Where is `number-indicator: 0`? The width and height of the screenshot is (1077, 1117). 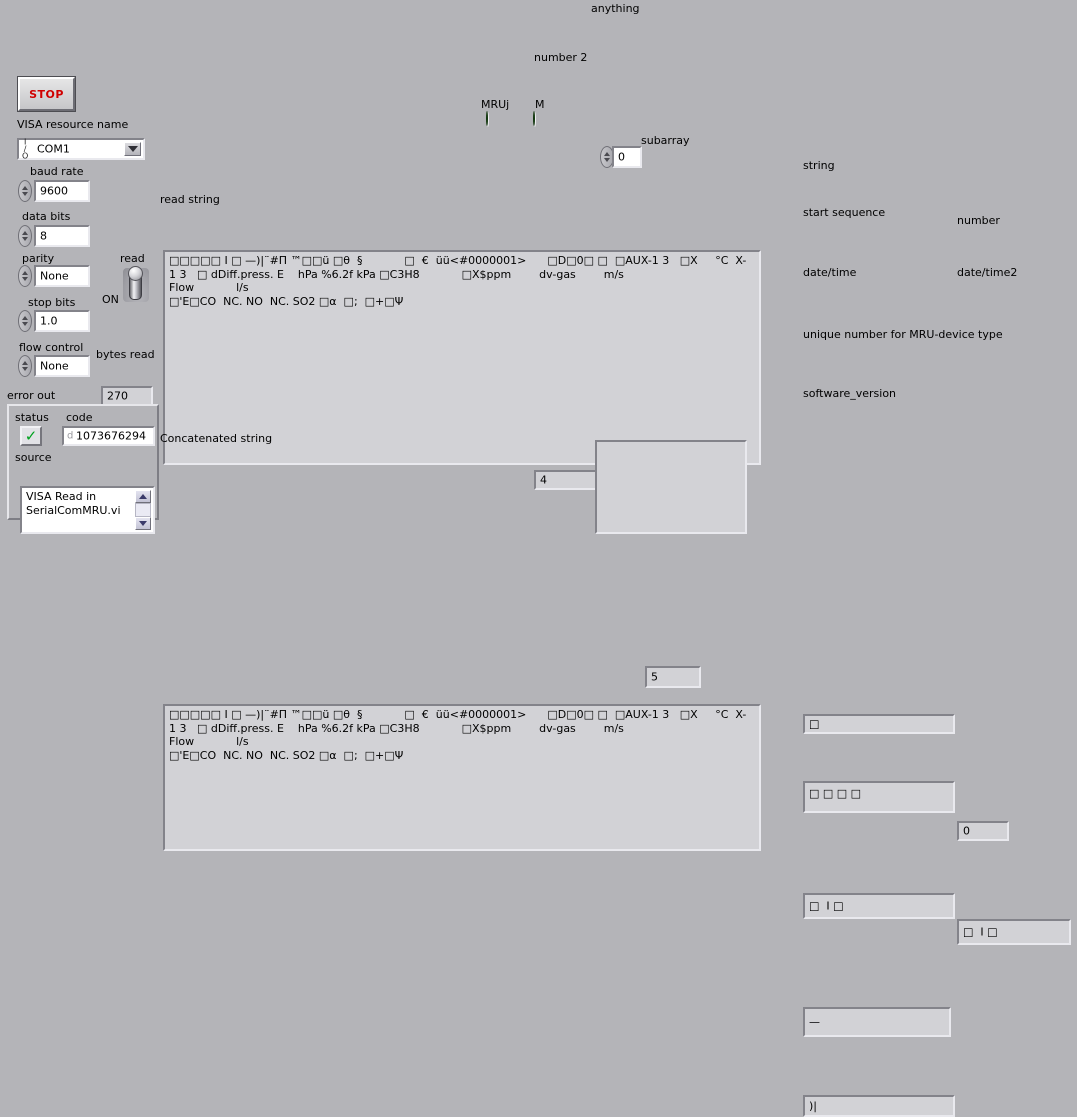
number-indicator: 0 is located at coordinates (983, 831).